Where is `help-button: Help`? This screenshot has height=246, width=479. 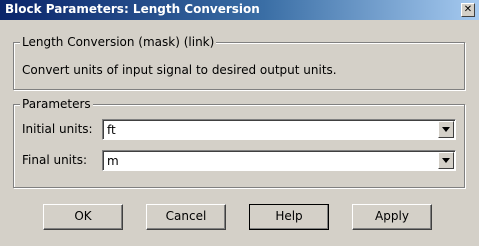 help-button: Help is located at coordinates (289, 217).